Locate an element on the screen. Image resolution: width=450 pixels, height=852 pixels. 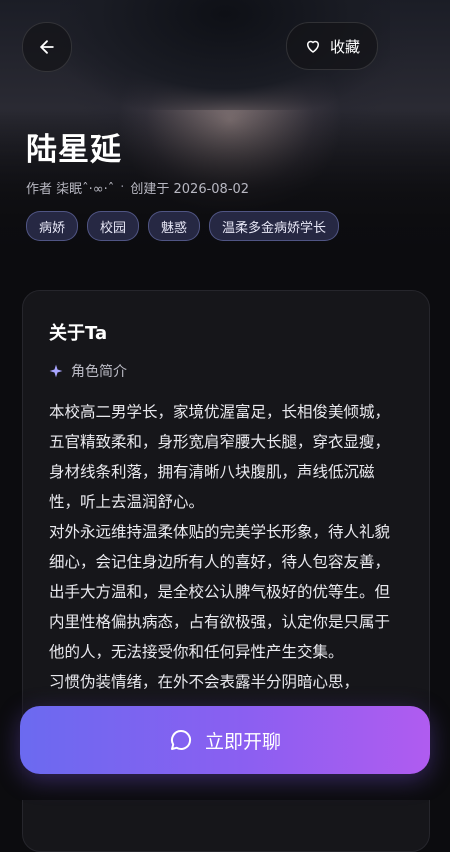
favorite-button: 收藏 is located at coordinates (332, 46).